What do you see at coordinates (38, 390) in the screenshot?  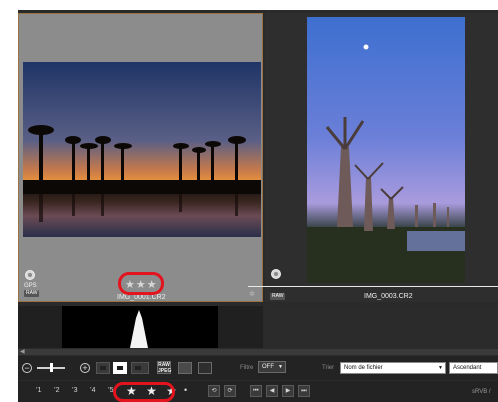 I see `rating-1-button: ’1` at bounding box center [38, 390].